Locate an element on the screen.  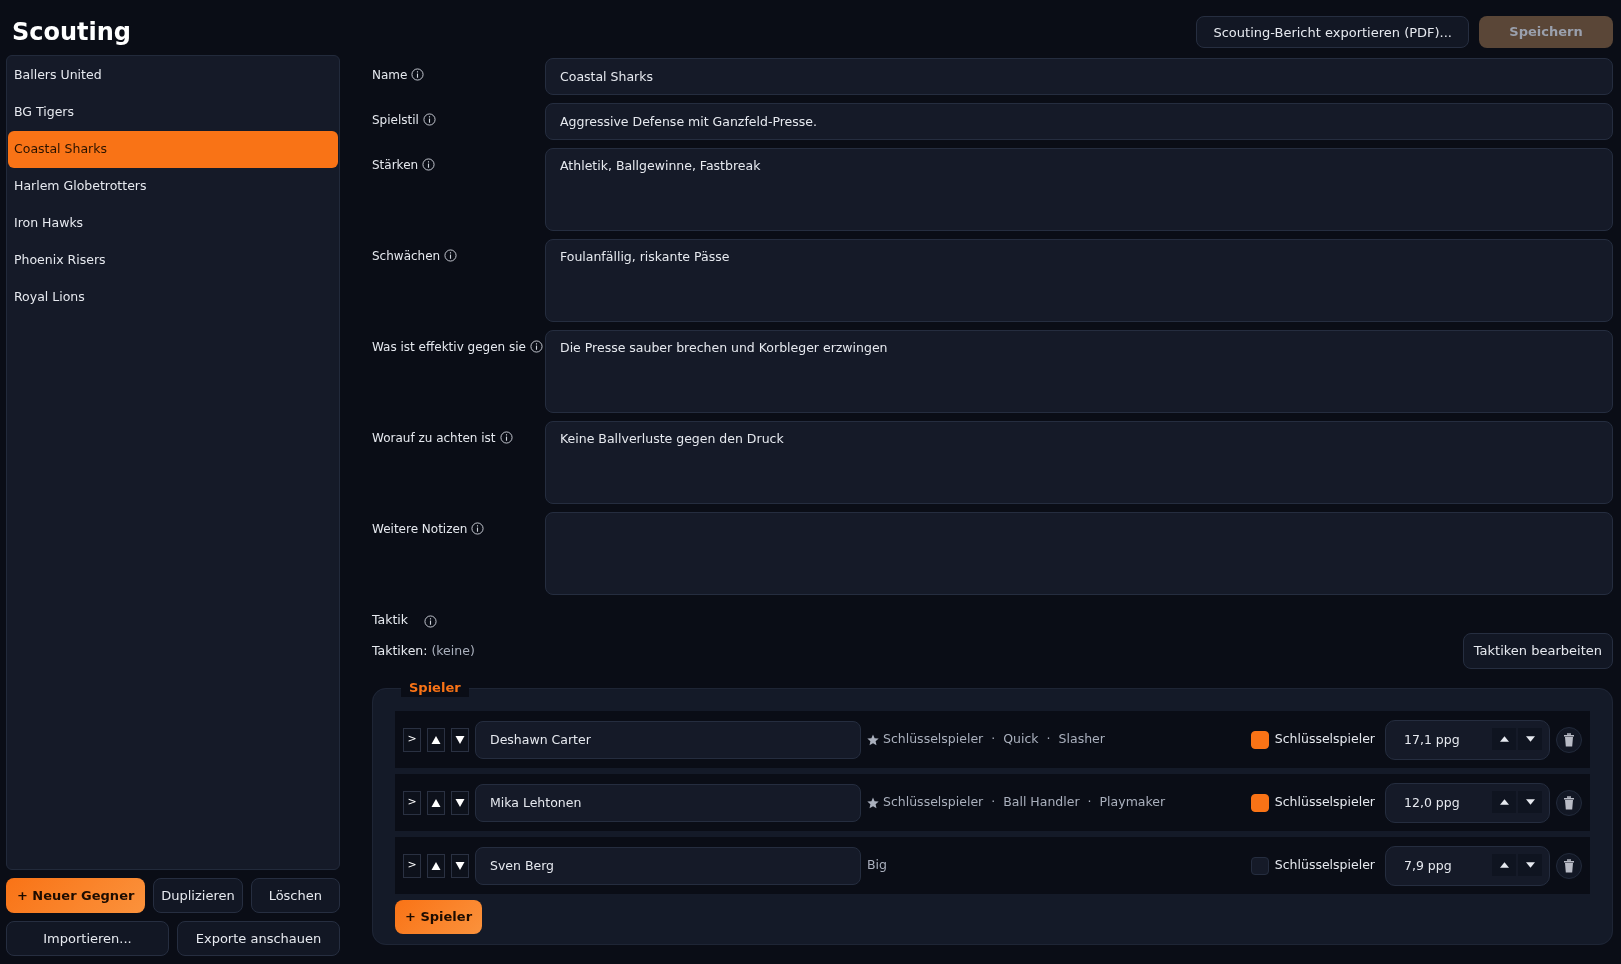
edit-tactics-button: Taktiken bearbeiten is located at coordinates (1537, 651).